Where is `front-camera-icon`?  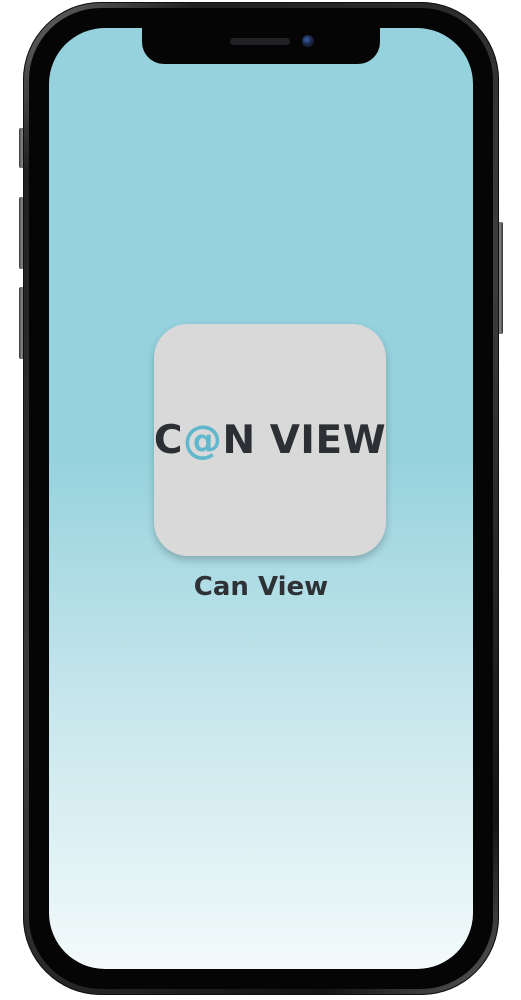 front-camera-icon is located at coordinates (308, 41).